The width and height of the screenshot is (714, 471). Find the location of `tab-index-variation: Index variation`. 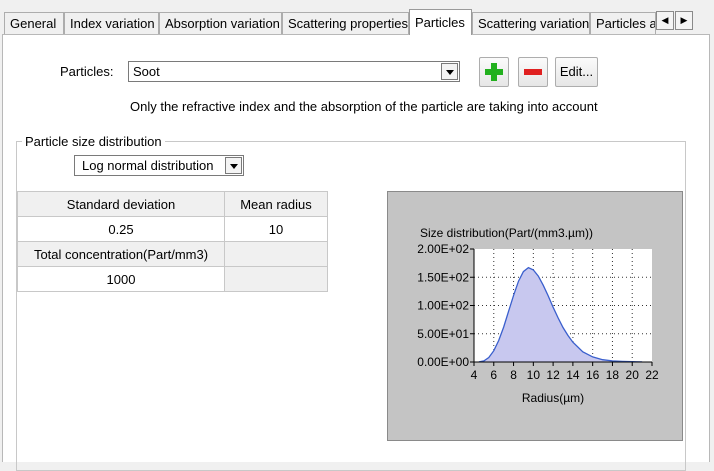

tab-index-variation: Index variation is located at coordinates (111, 23).